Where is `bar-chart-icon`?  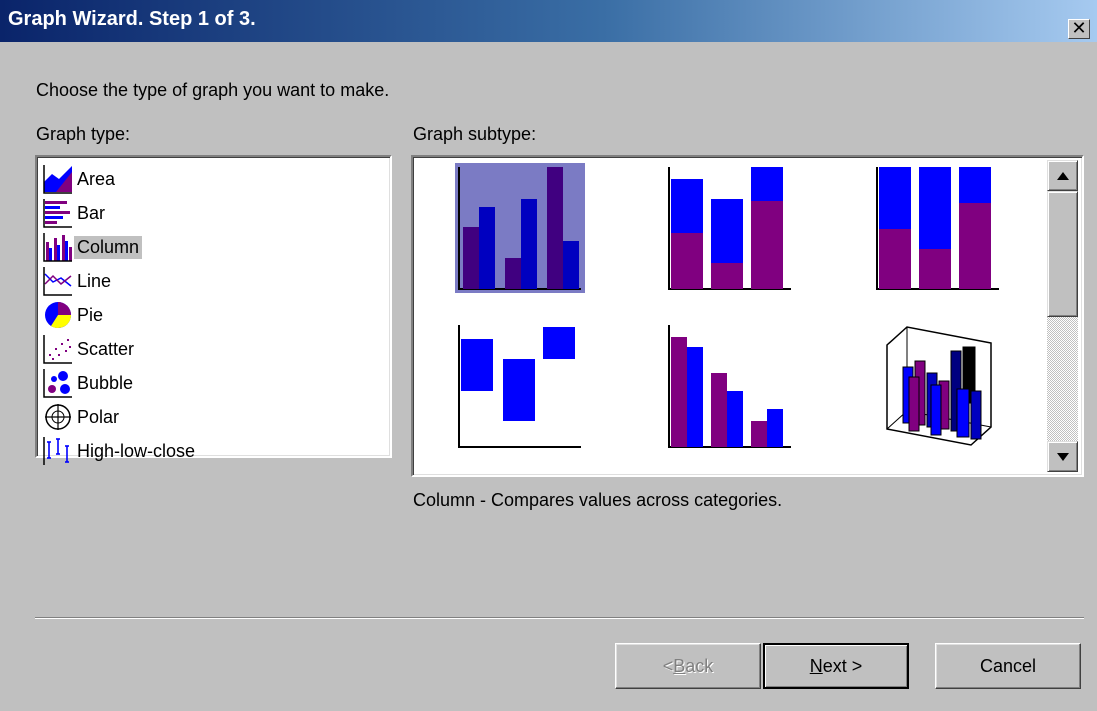
bar-chart-icon is located at coordinates (57, 213).